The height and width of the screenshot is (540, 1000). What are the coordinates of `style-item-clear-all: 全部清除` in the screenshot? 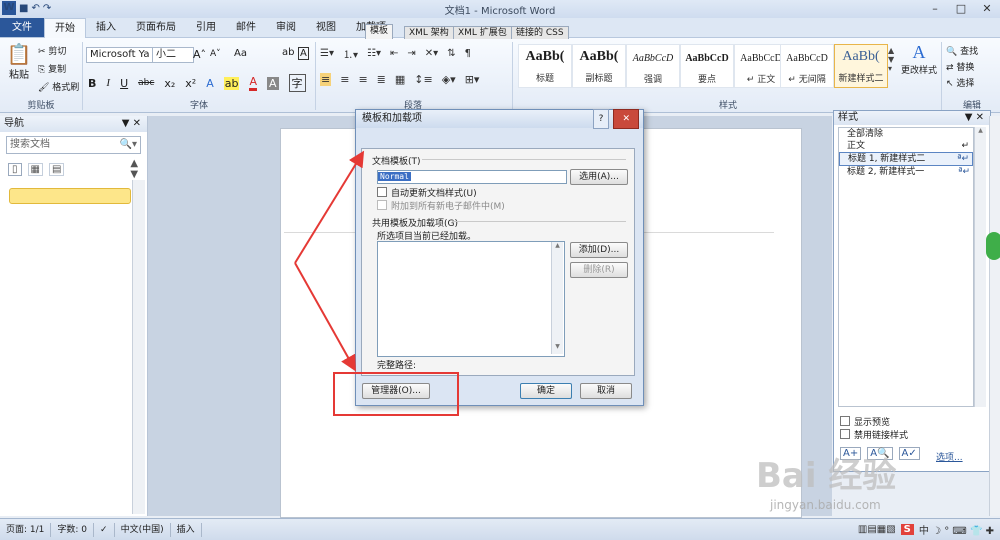 It's located at (906, 134).